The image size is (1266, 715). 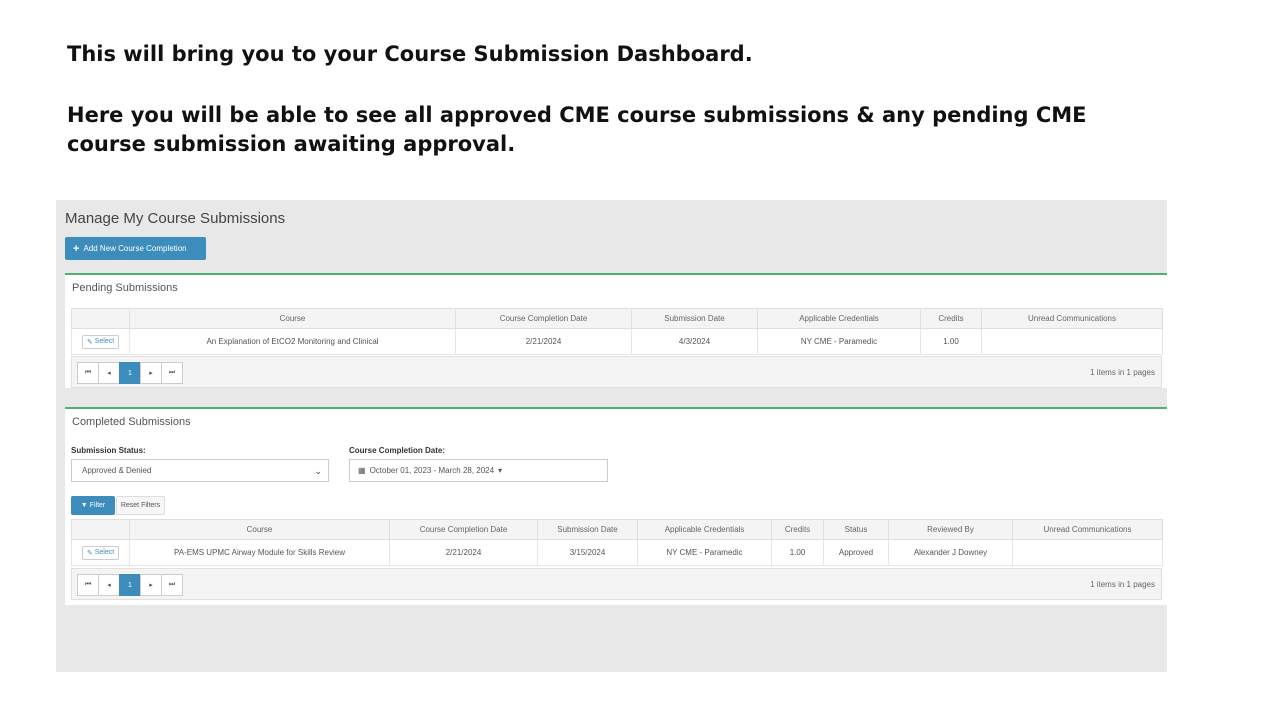 What do you see at coordinates (318, 471) in the screenshot?
I see `chevron-down-icon: ⌄` at bounding box center [318, 471].